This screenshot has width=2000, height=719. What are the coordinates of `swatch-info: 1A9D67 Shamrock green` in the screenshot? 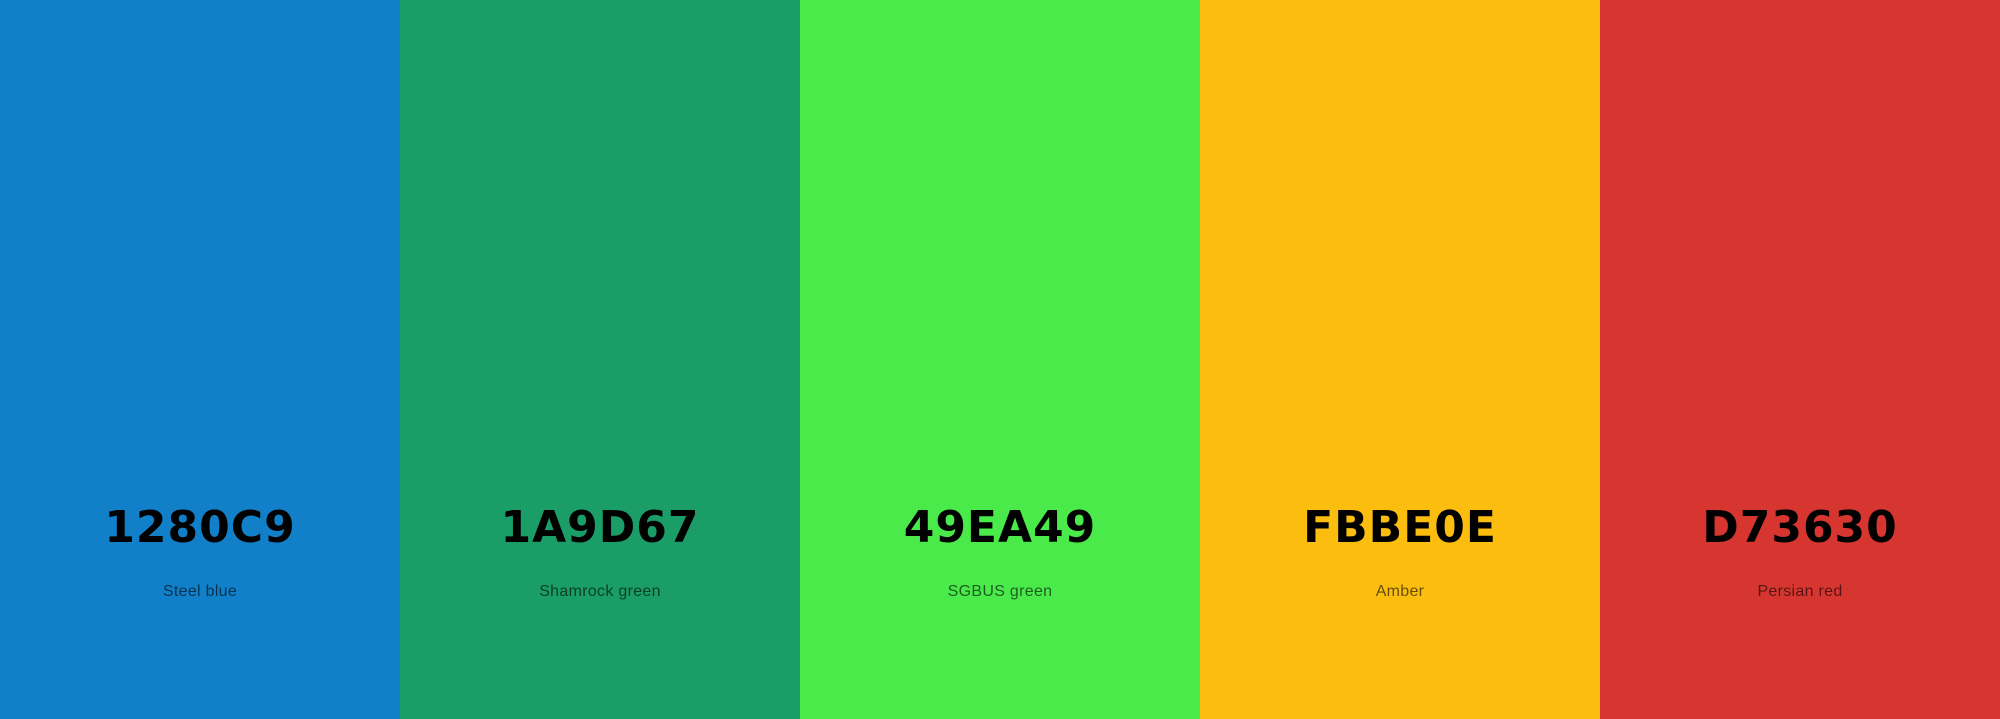 It's located at (600, 551).